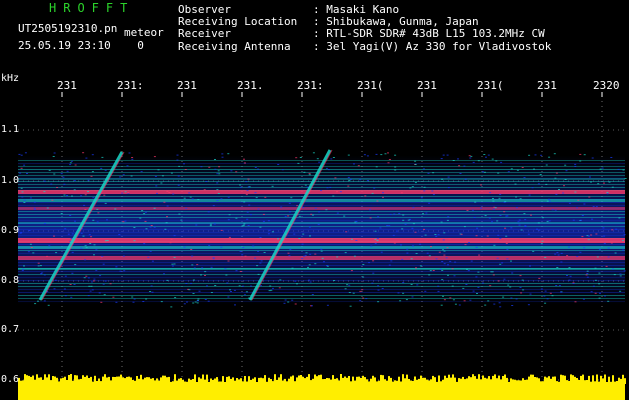 Image resolution: width=629 pixels, height=400 pixels. I want to click on x-tick-label: 231, so click(427, 85).